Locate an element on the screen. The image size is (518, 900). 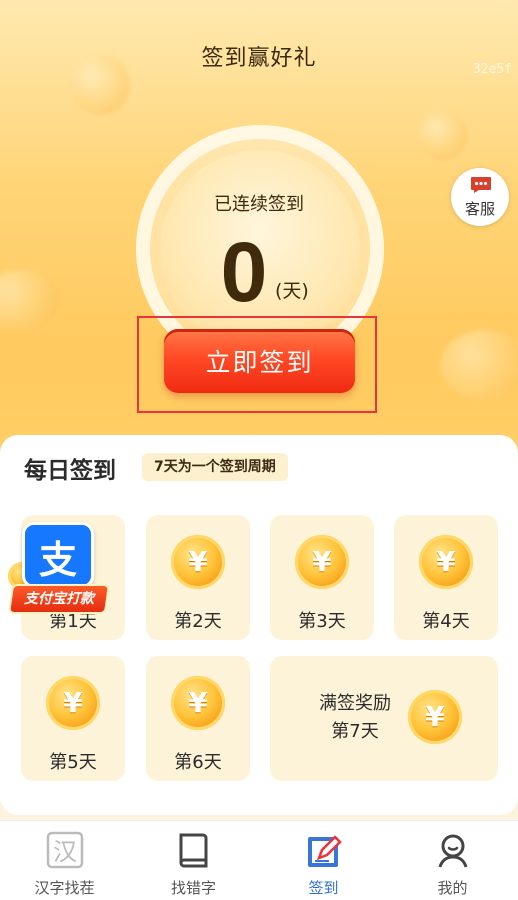
nav-label: 我的 is located at coordinates (452, 888).